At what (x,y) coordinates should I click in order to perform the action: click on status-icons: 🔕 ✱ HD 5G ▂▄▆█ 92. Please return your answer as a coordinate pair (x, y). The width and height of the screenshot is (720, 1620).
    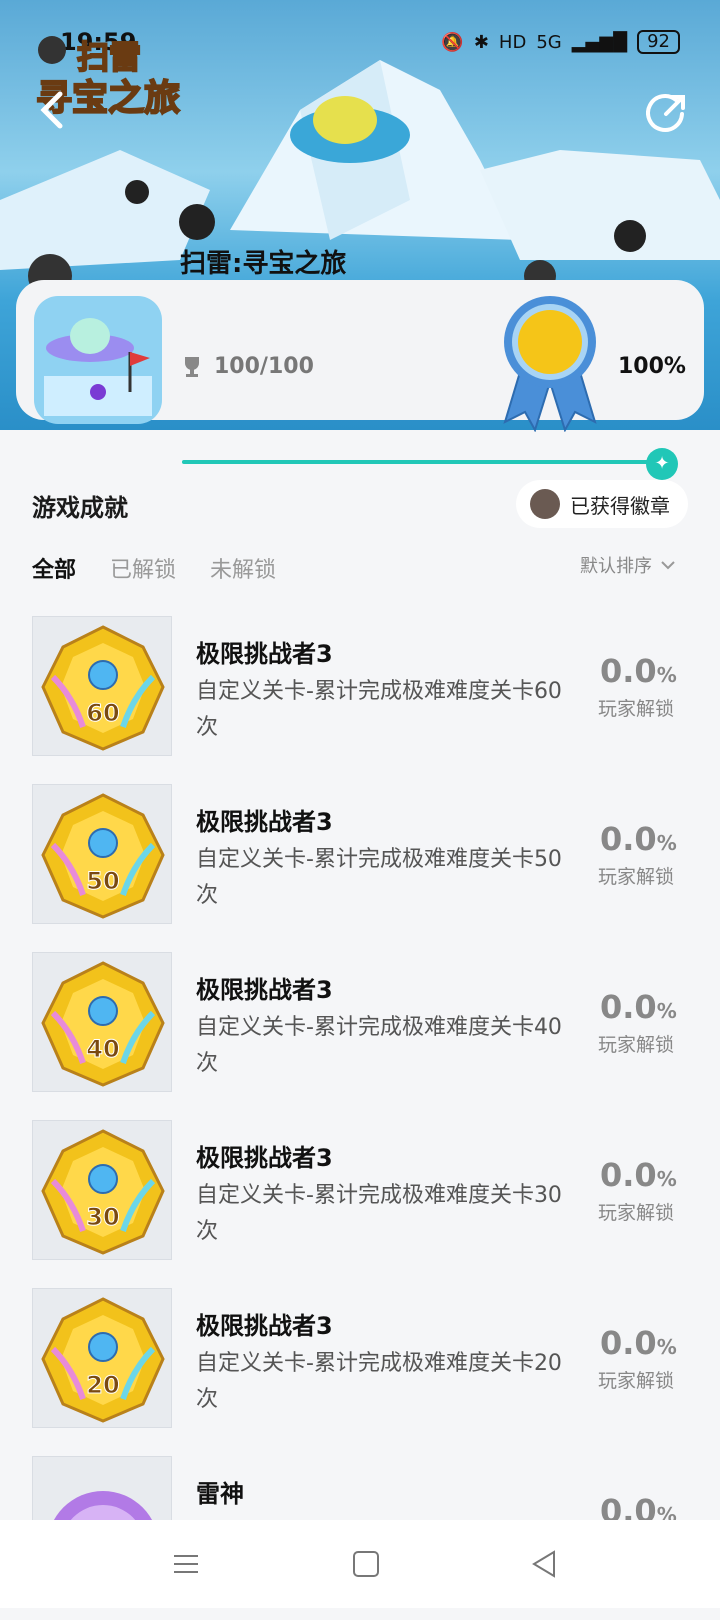
    Looking at the image, I should click on (560, 42).